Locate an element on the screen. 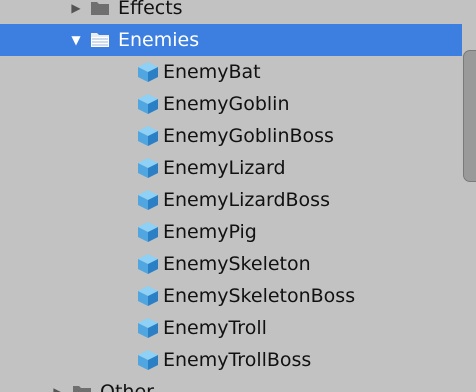 This screenshot has height=392, width=476. prefab-row: EnemyLizardBoss is located at coordinates (231, 200).